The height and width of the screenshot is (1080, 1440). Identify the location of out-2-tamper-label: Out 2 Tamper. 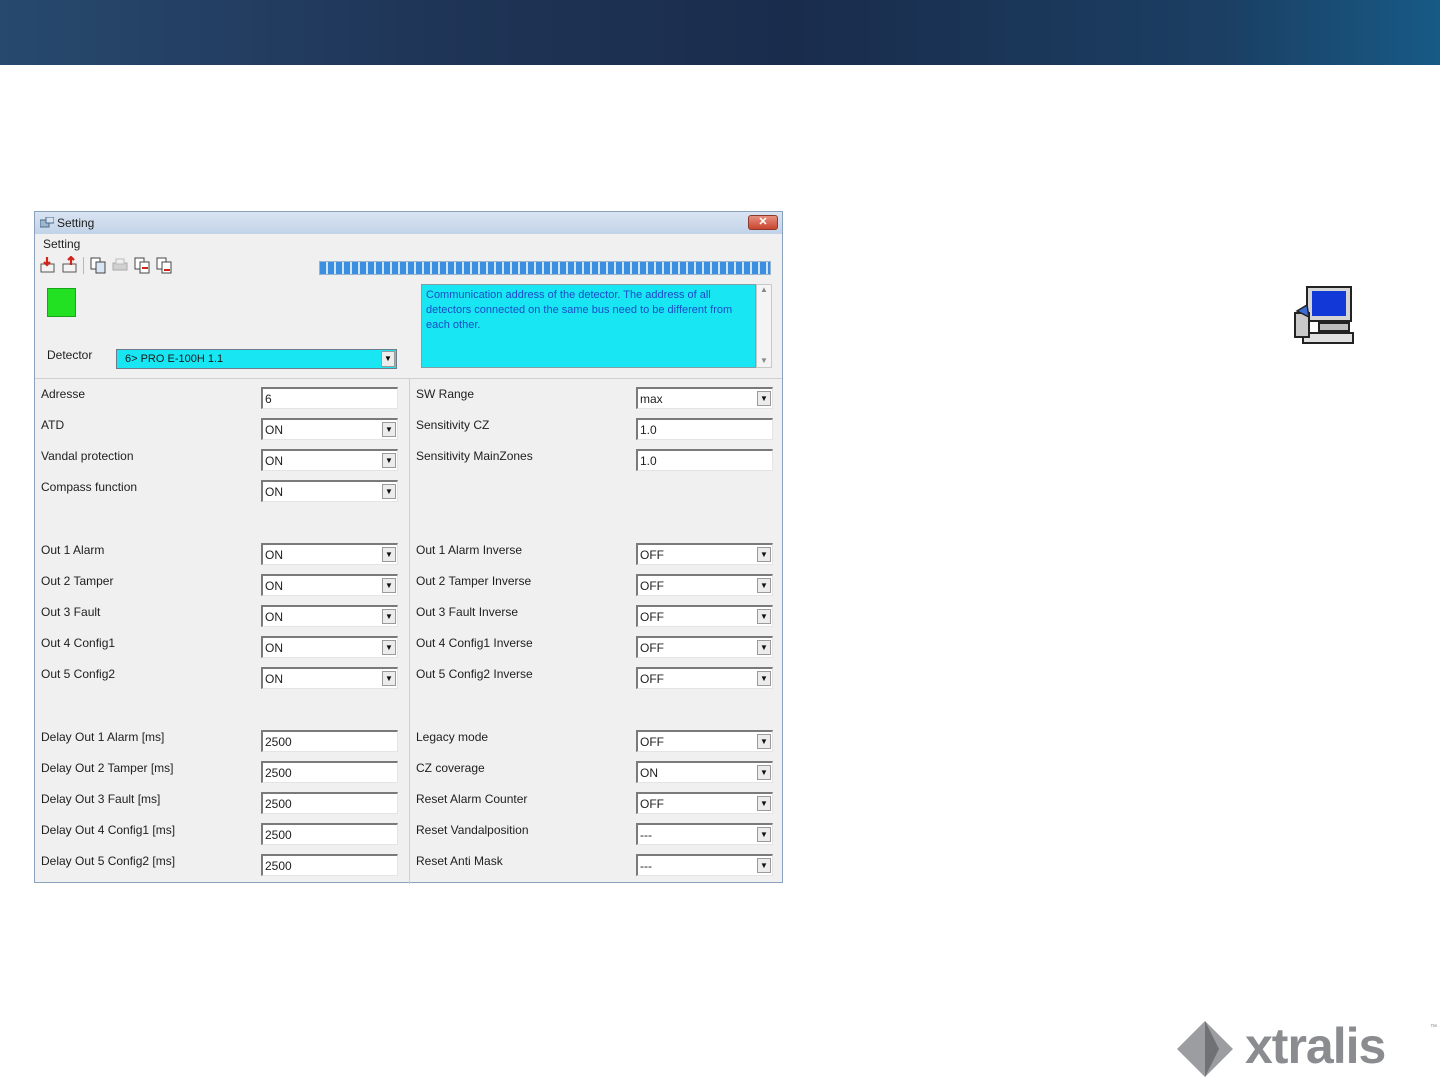
(77, 581).